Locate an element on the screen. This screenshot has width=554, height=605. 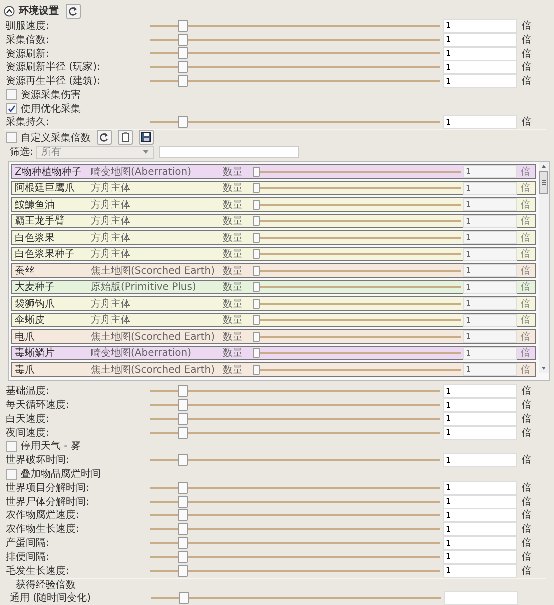
map-label: 焦土地图(Scorched Earth) is located at coordinates (153, 337).